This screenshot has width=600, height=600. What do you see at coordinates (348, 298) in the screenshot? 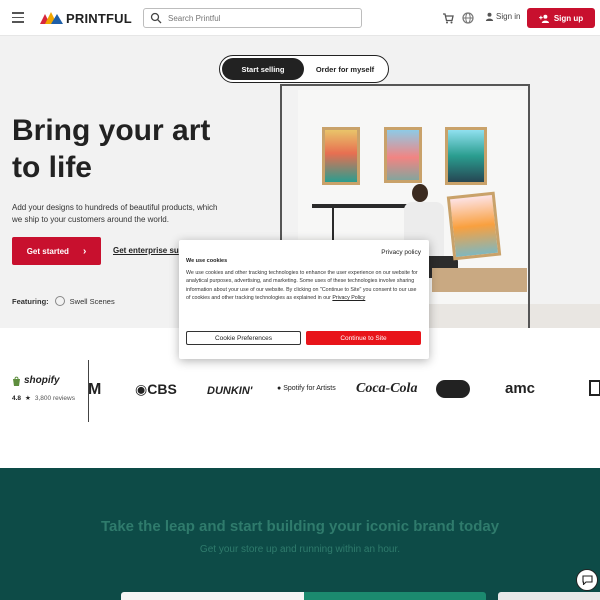
I see `cookie-privacy-link: Privacy Policy` at bounding box center [348, 298].